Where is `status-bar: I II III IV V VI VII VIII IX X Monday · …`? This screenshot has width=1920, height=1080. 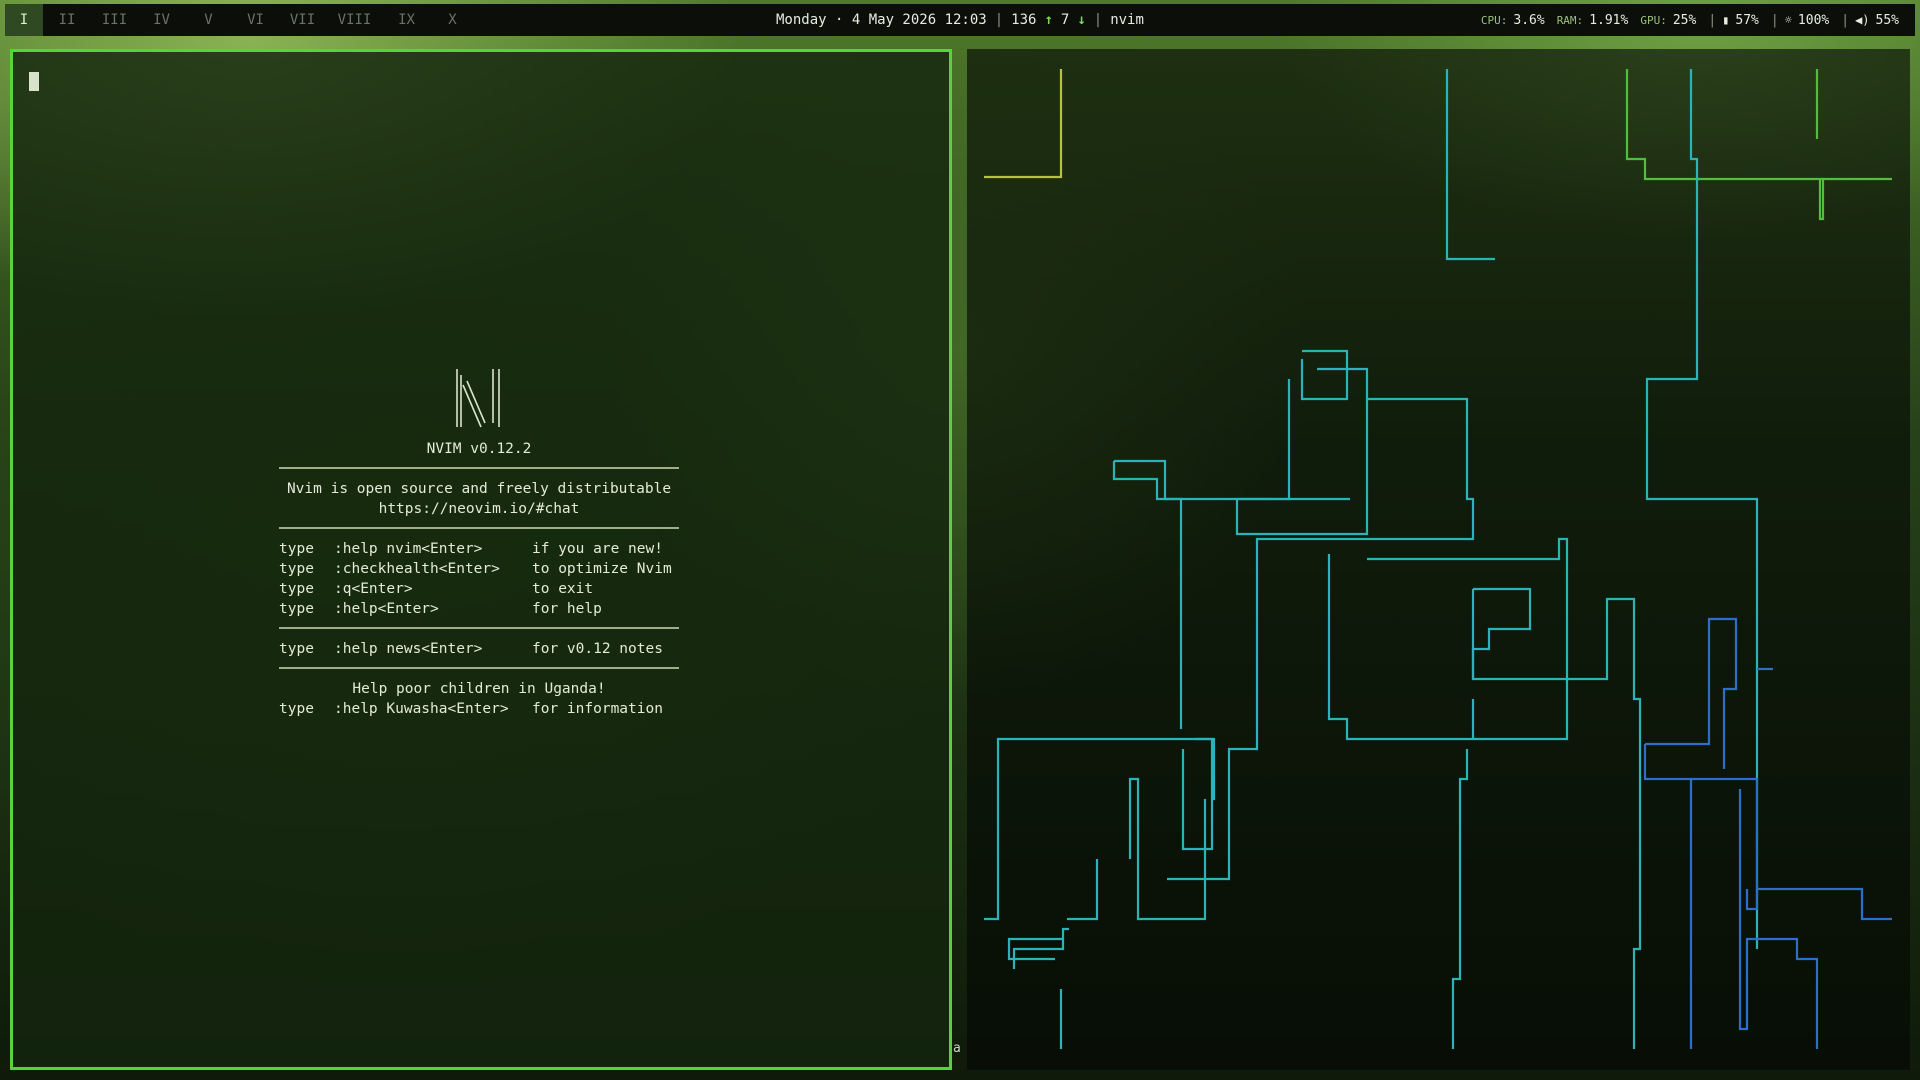 status-bar: I II III IV V VI VII VIII IX X Monday · … is located at coordinates (960, 20).